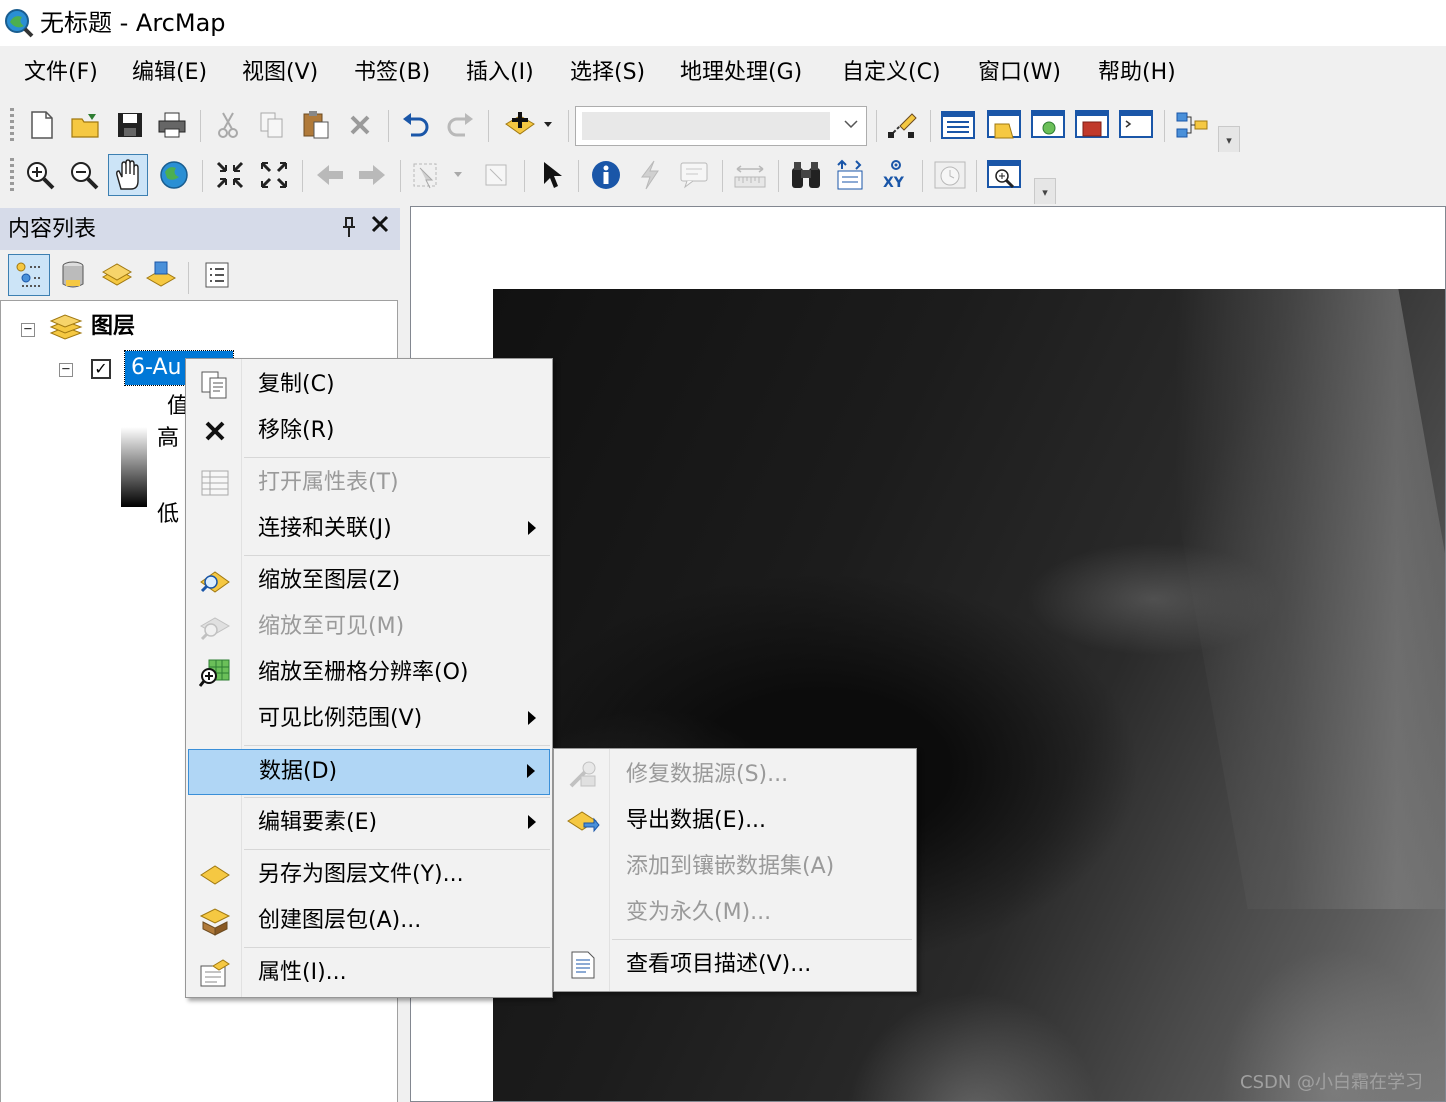  I want to click on fixed-zoom-in-icon, so click(230, 175).